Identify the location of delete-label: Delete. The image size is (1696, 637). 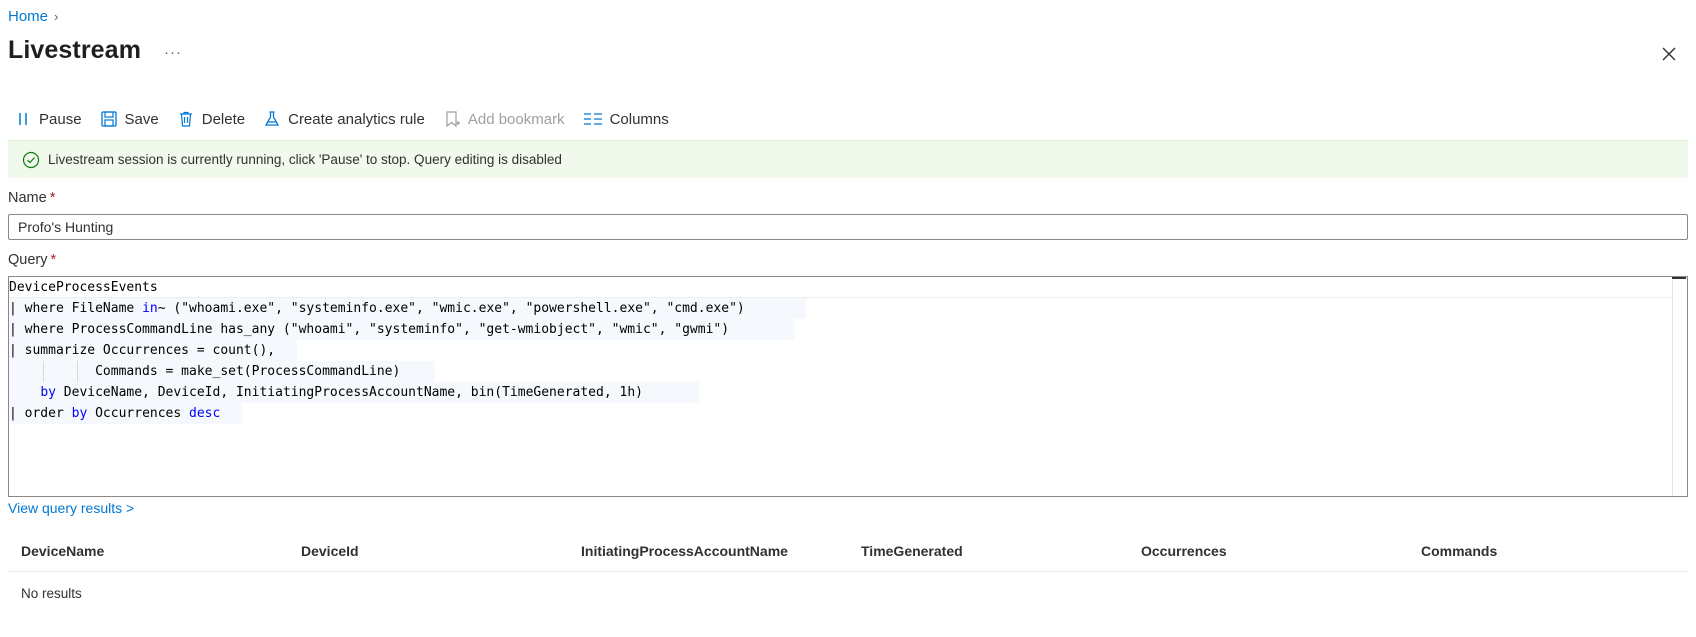
(223, 119).